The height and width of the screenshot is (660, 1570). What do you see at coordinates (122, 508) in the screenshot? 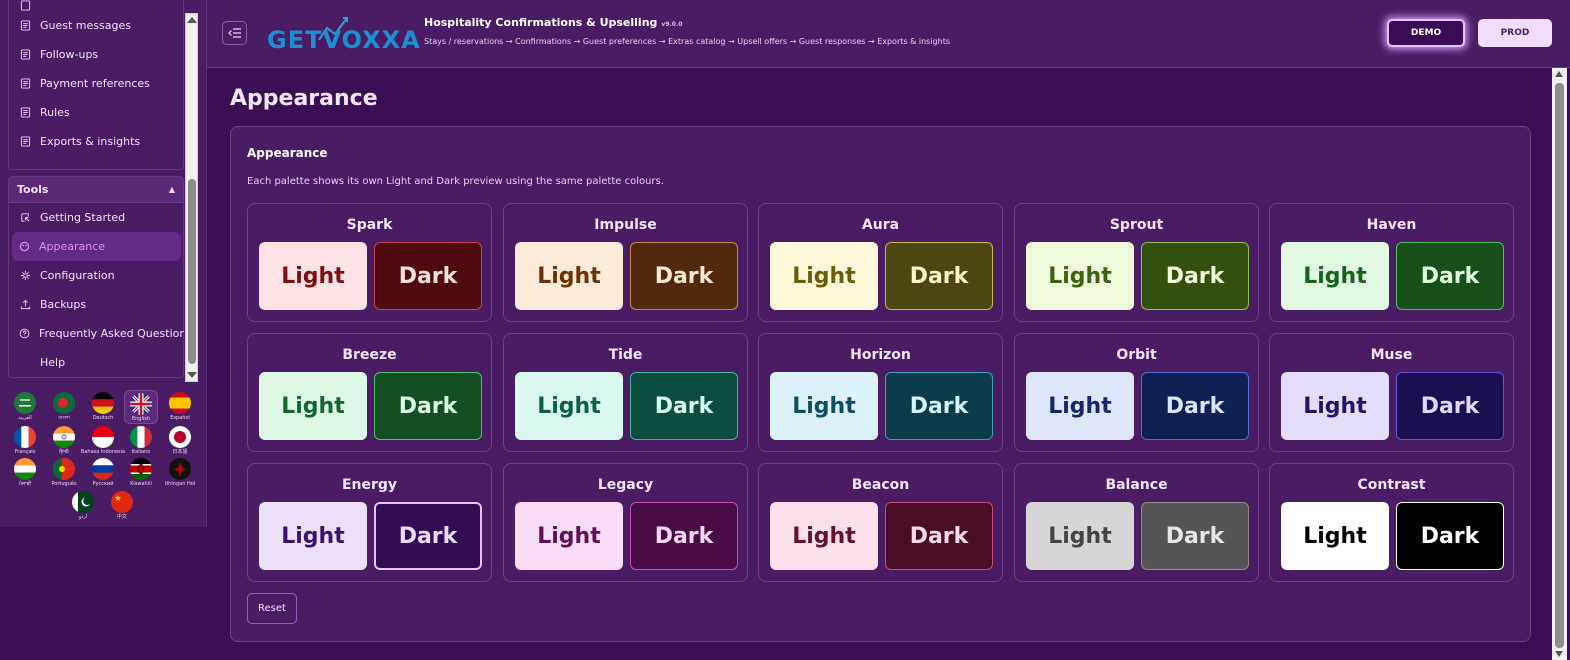
I see `lang-chinese: 中文` at bounding box center [122, 508].